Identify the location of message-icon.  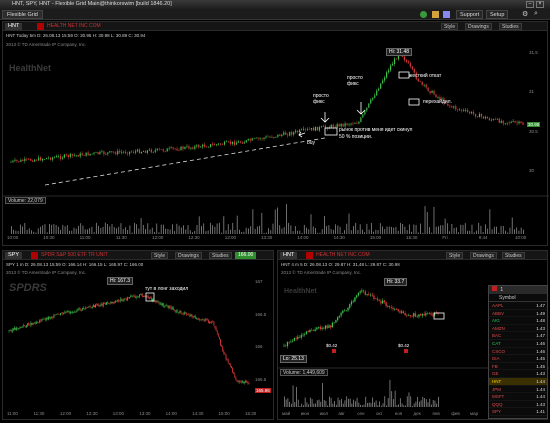
(435, 14).